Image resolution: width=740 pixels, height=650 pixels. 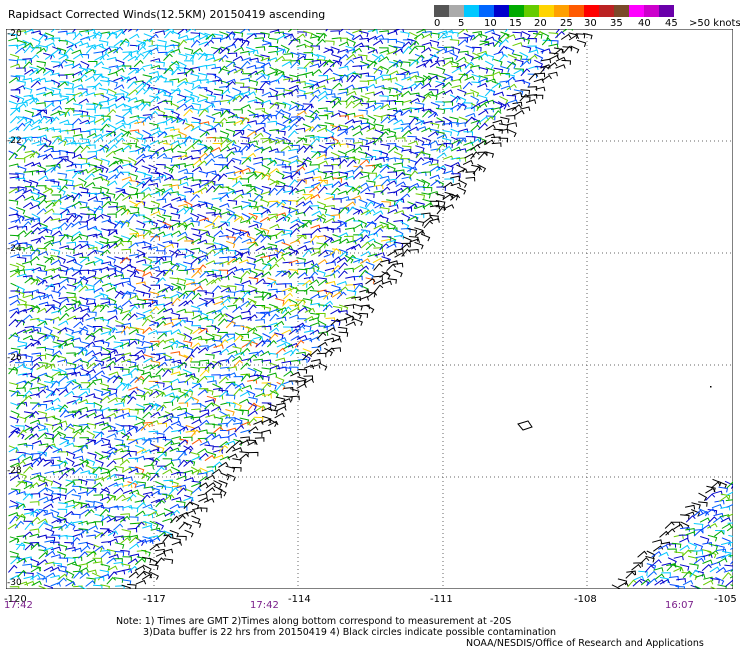 What do you see at coordinates (14, 358) in the screenshot?
I see `lat-label: -26` at bounding box center [14, 358].